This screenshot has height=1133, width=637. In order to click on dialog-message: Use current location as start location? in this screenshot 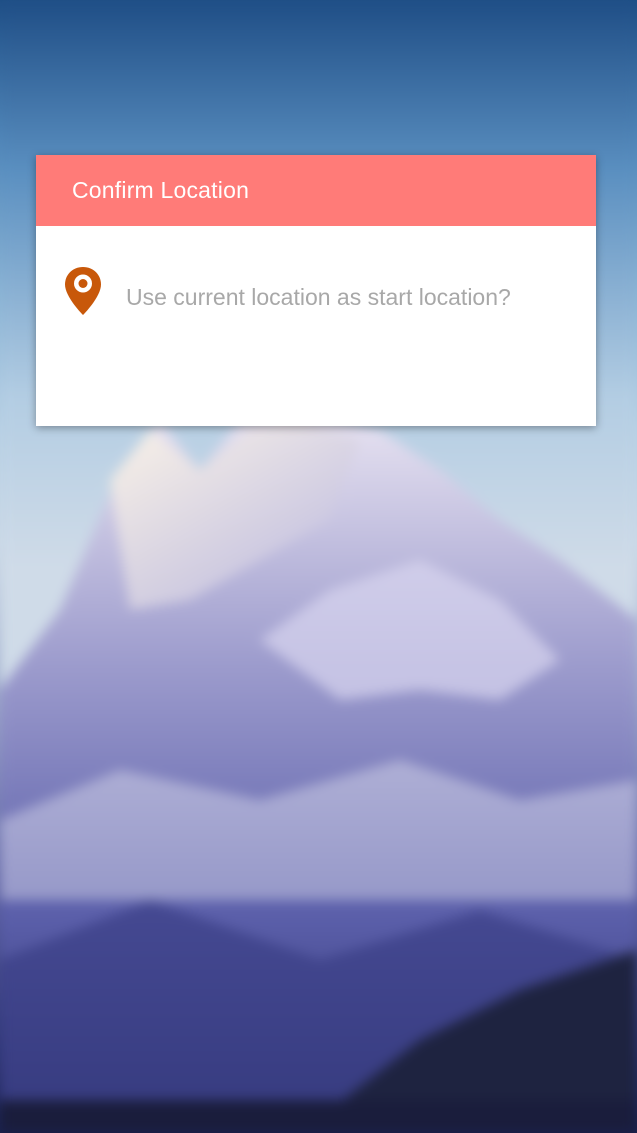, I will do `click(318, 297)`.